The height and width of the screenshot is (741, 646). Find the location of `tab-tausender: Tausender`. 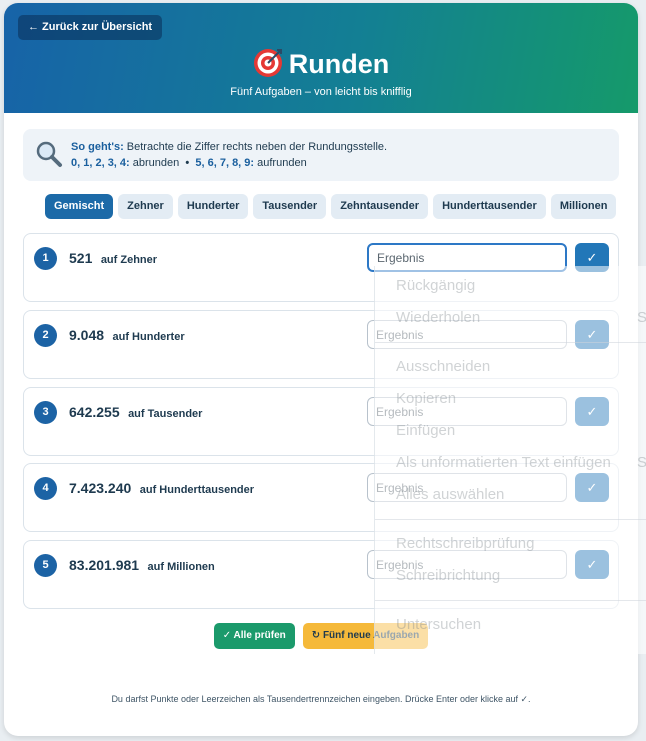

tab-tausender: Tausender is located at coordinates (290, 206).